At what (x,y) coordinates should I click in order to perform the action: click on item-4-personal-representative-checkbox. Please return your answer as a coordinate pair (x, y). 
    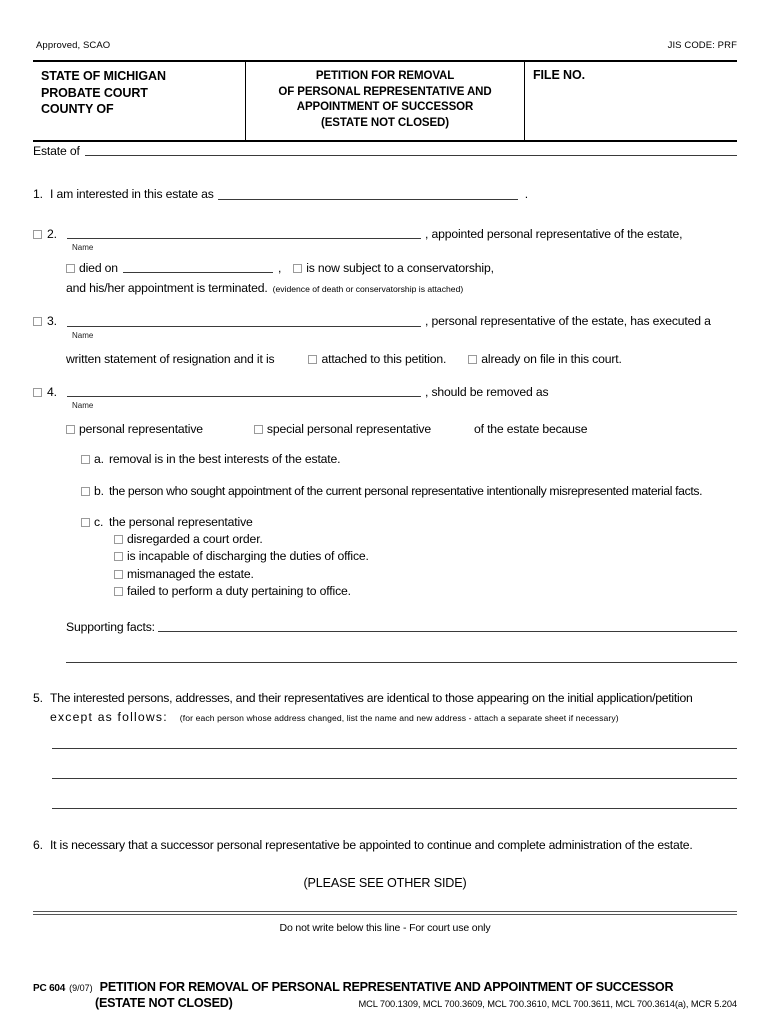
    Looking at the image, I should click on (70, 429).